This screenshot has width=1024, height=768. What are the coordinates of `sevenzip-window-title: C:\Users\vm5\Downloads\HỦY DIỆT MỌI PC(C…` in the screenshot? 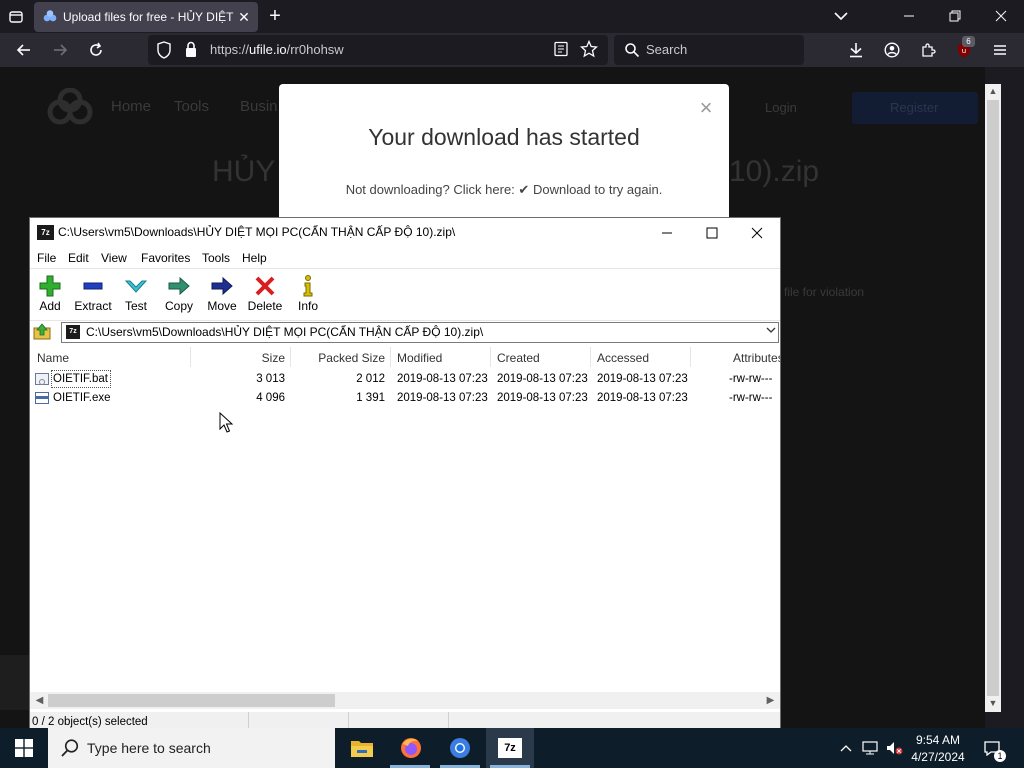 It's located at (257, 232).